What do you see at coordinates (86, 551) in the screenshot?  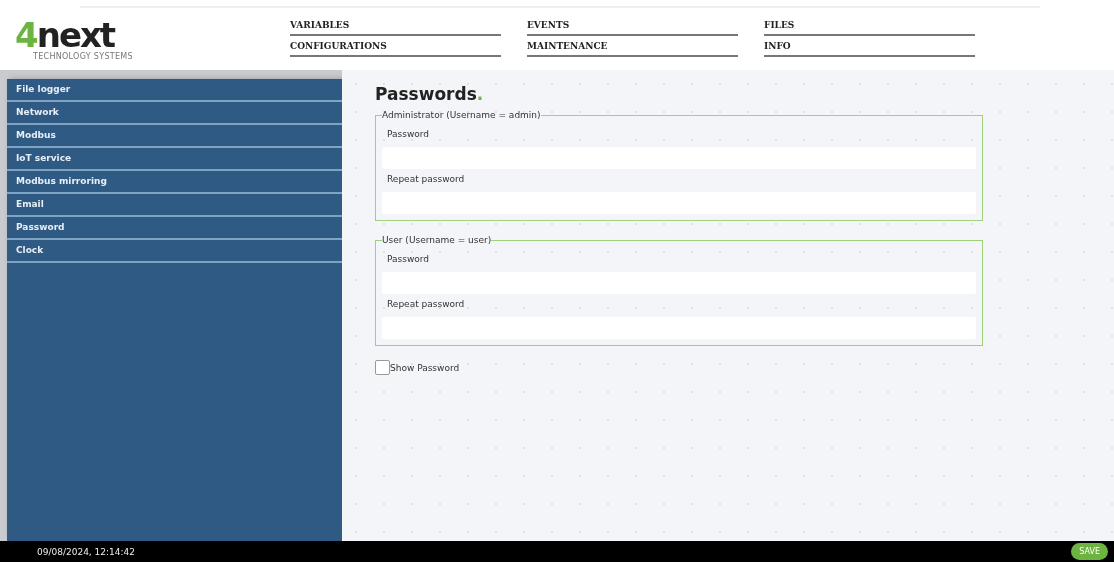 I see `date-time: 09/08/2024, 12:14:42` at bounding box center [86, 551].